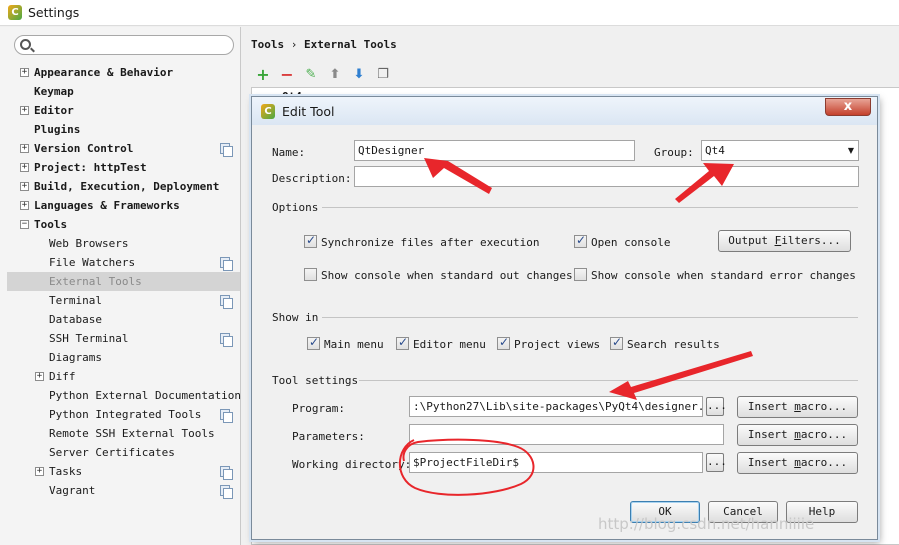 This screenshot has height=545, width=899. What do you see at coordinates (120, 224) in the screenshot?
I see `sidebar-item-tools: − Tools` at bounding box center [120, 224].